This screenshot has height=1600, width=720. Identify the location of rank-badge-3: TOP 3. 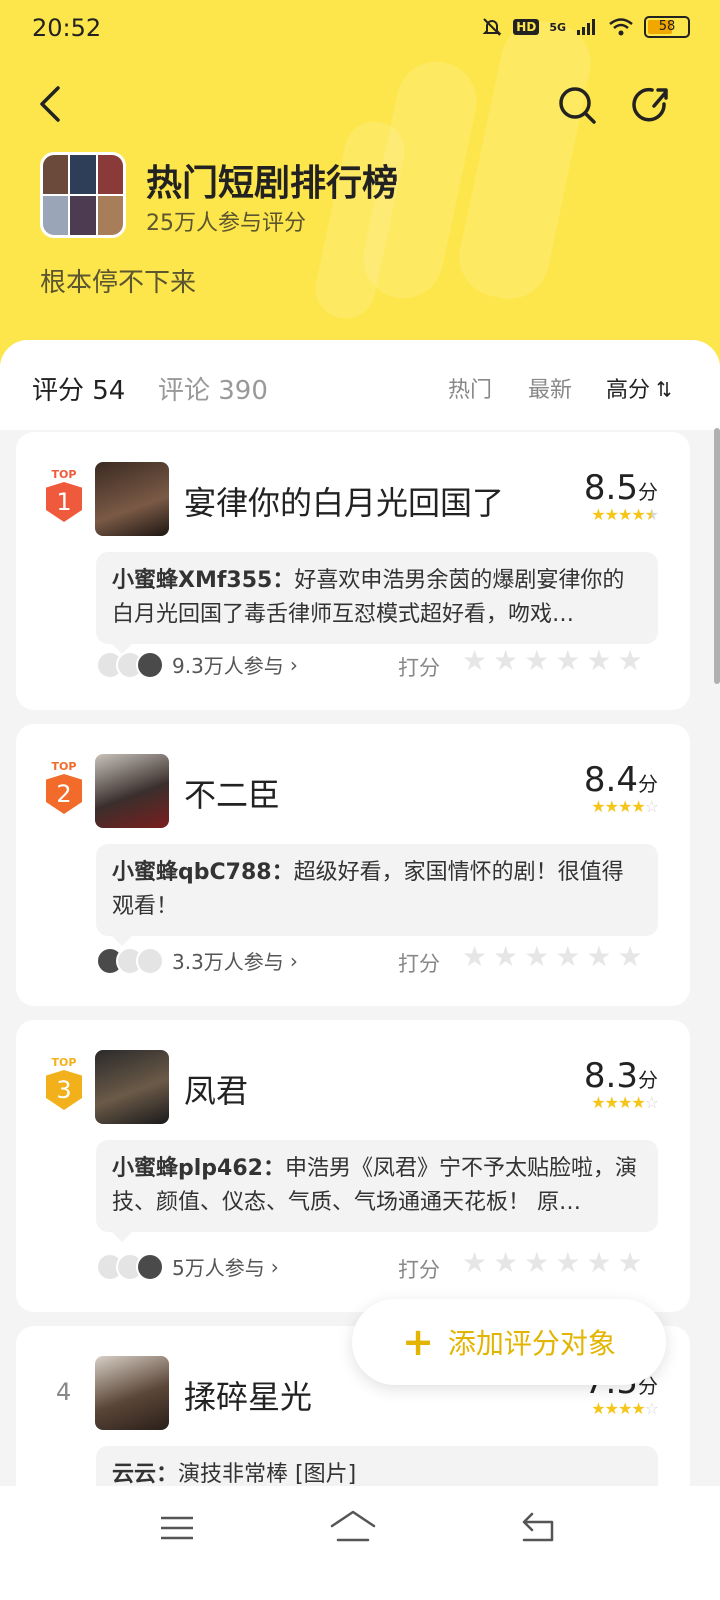
(64, 1084).